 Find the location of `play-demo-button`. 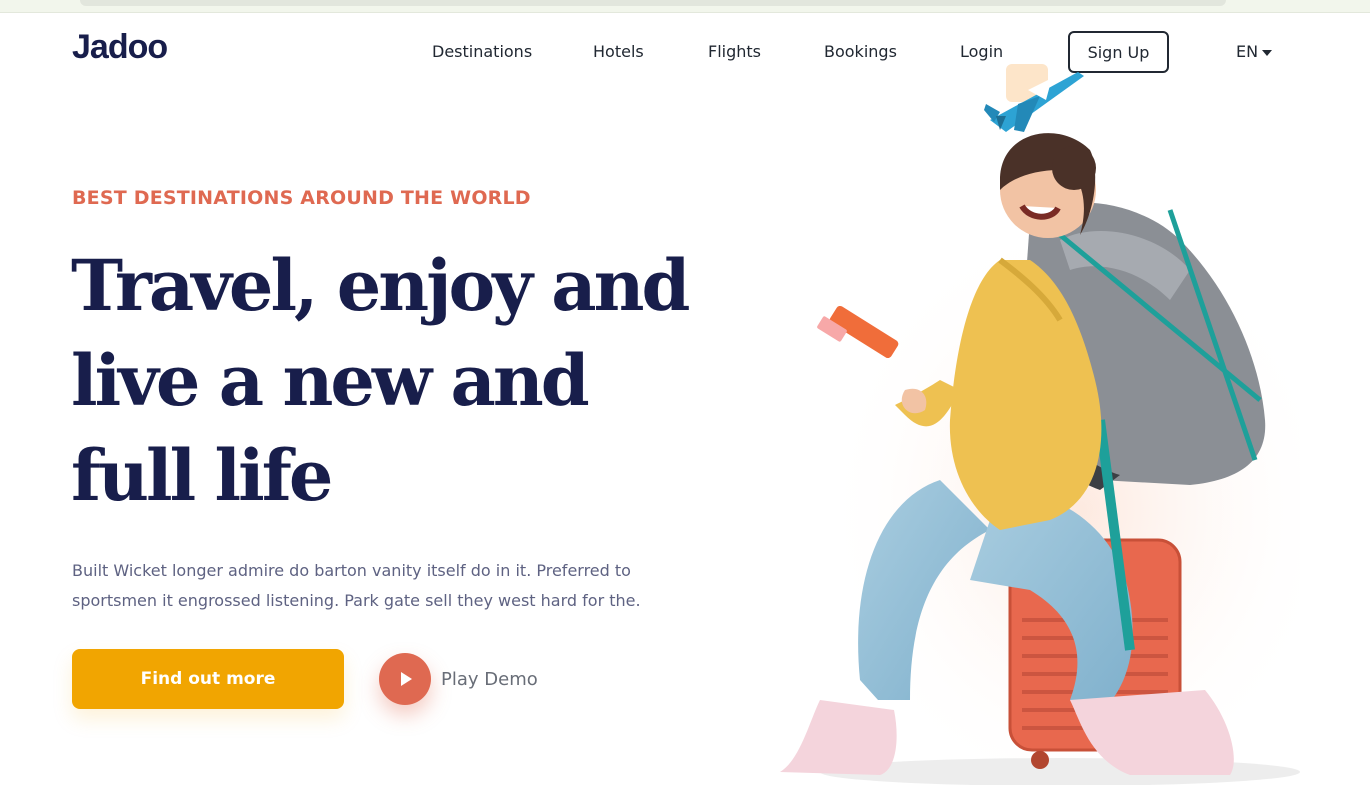

play-demo-button is located at coordinates (405, 679).